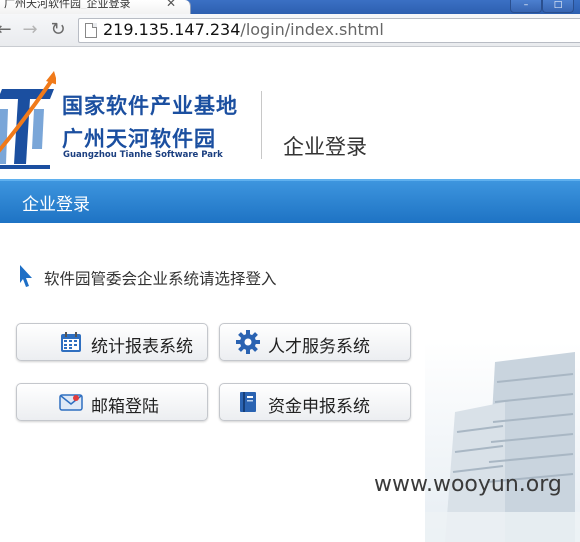  Describe the element at coordinates (502, 442) in the screenshot. I see `building-image` at that location.